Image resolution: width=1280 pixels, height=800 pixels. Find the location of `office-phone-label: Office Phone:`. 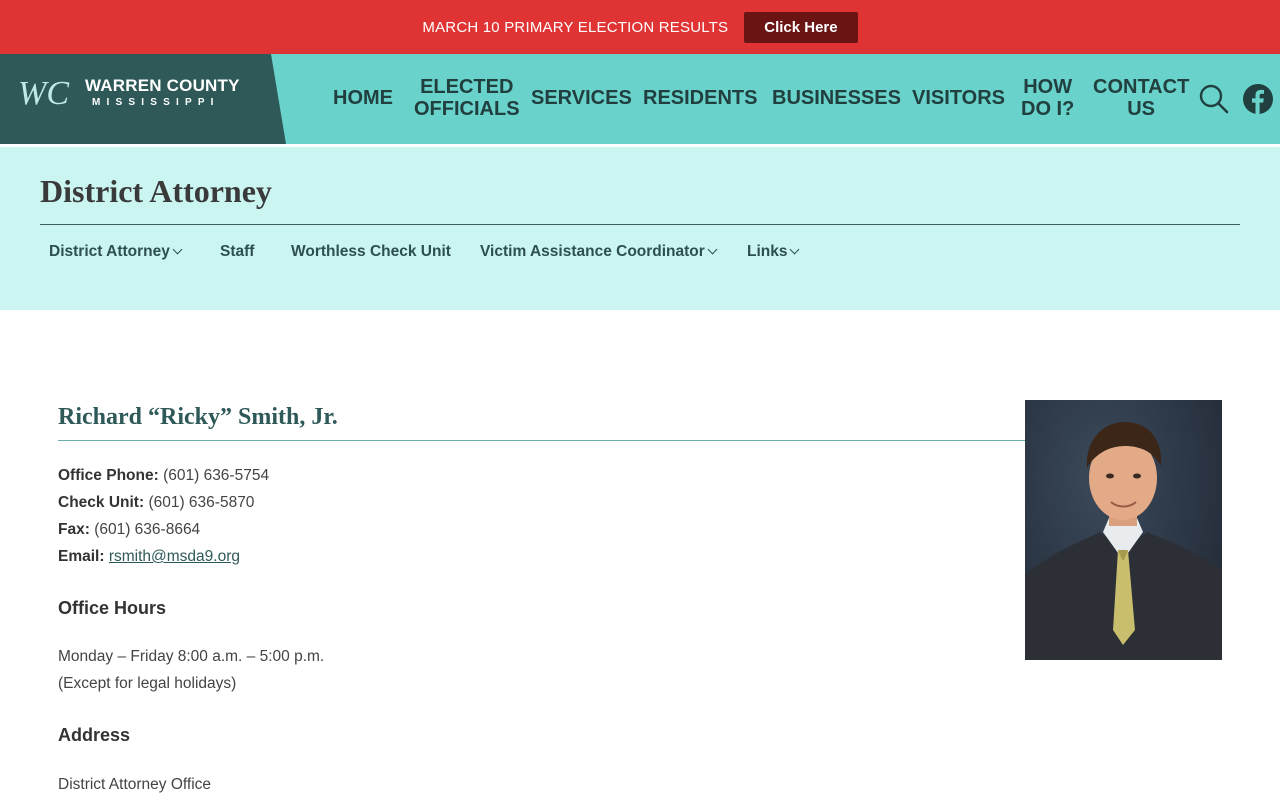

office-phone-label: Office Phone: is located at coordinates (108, 475).